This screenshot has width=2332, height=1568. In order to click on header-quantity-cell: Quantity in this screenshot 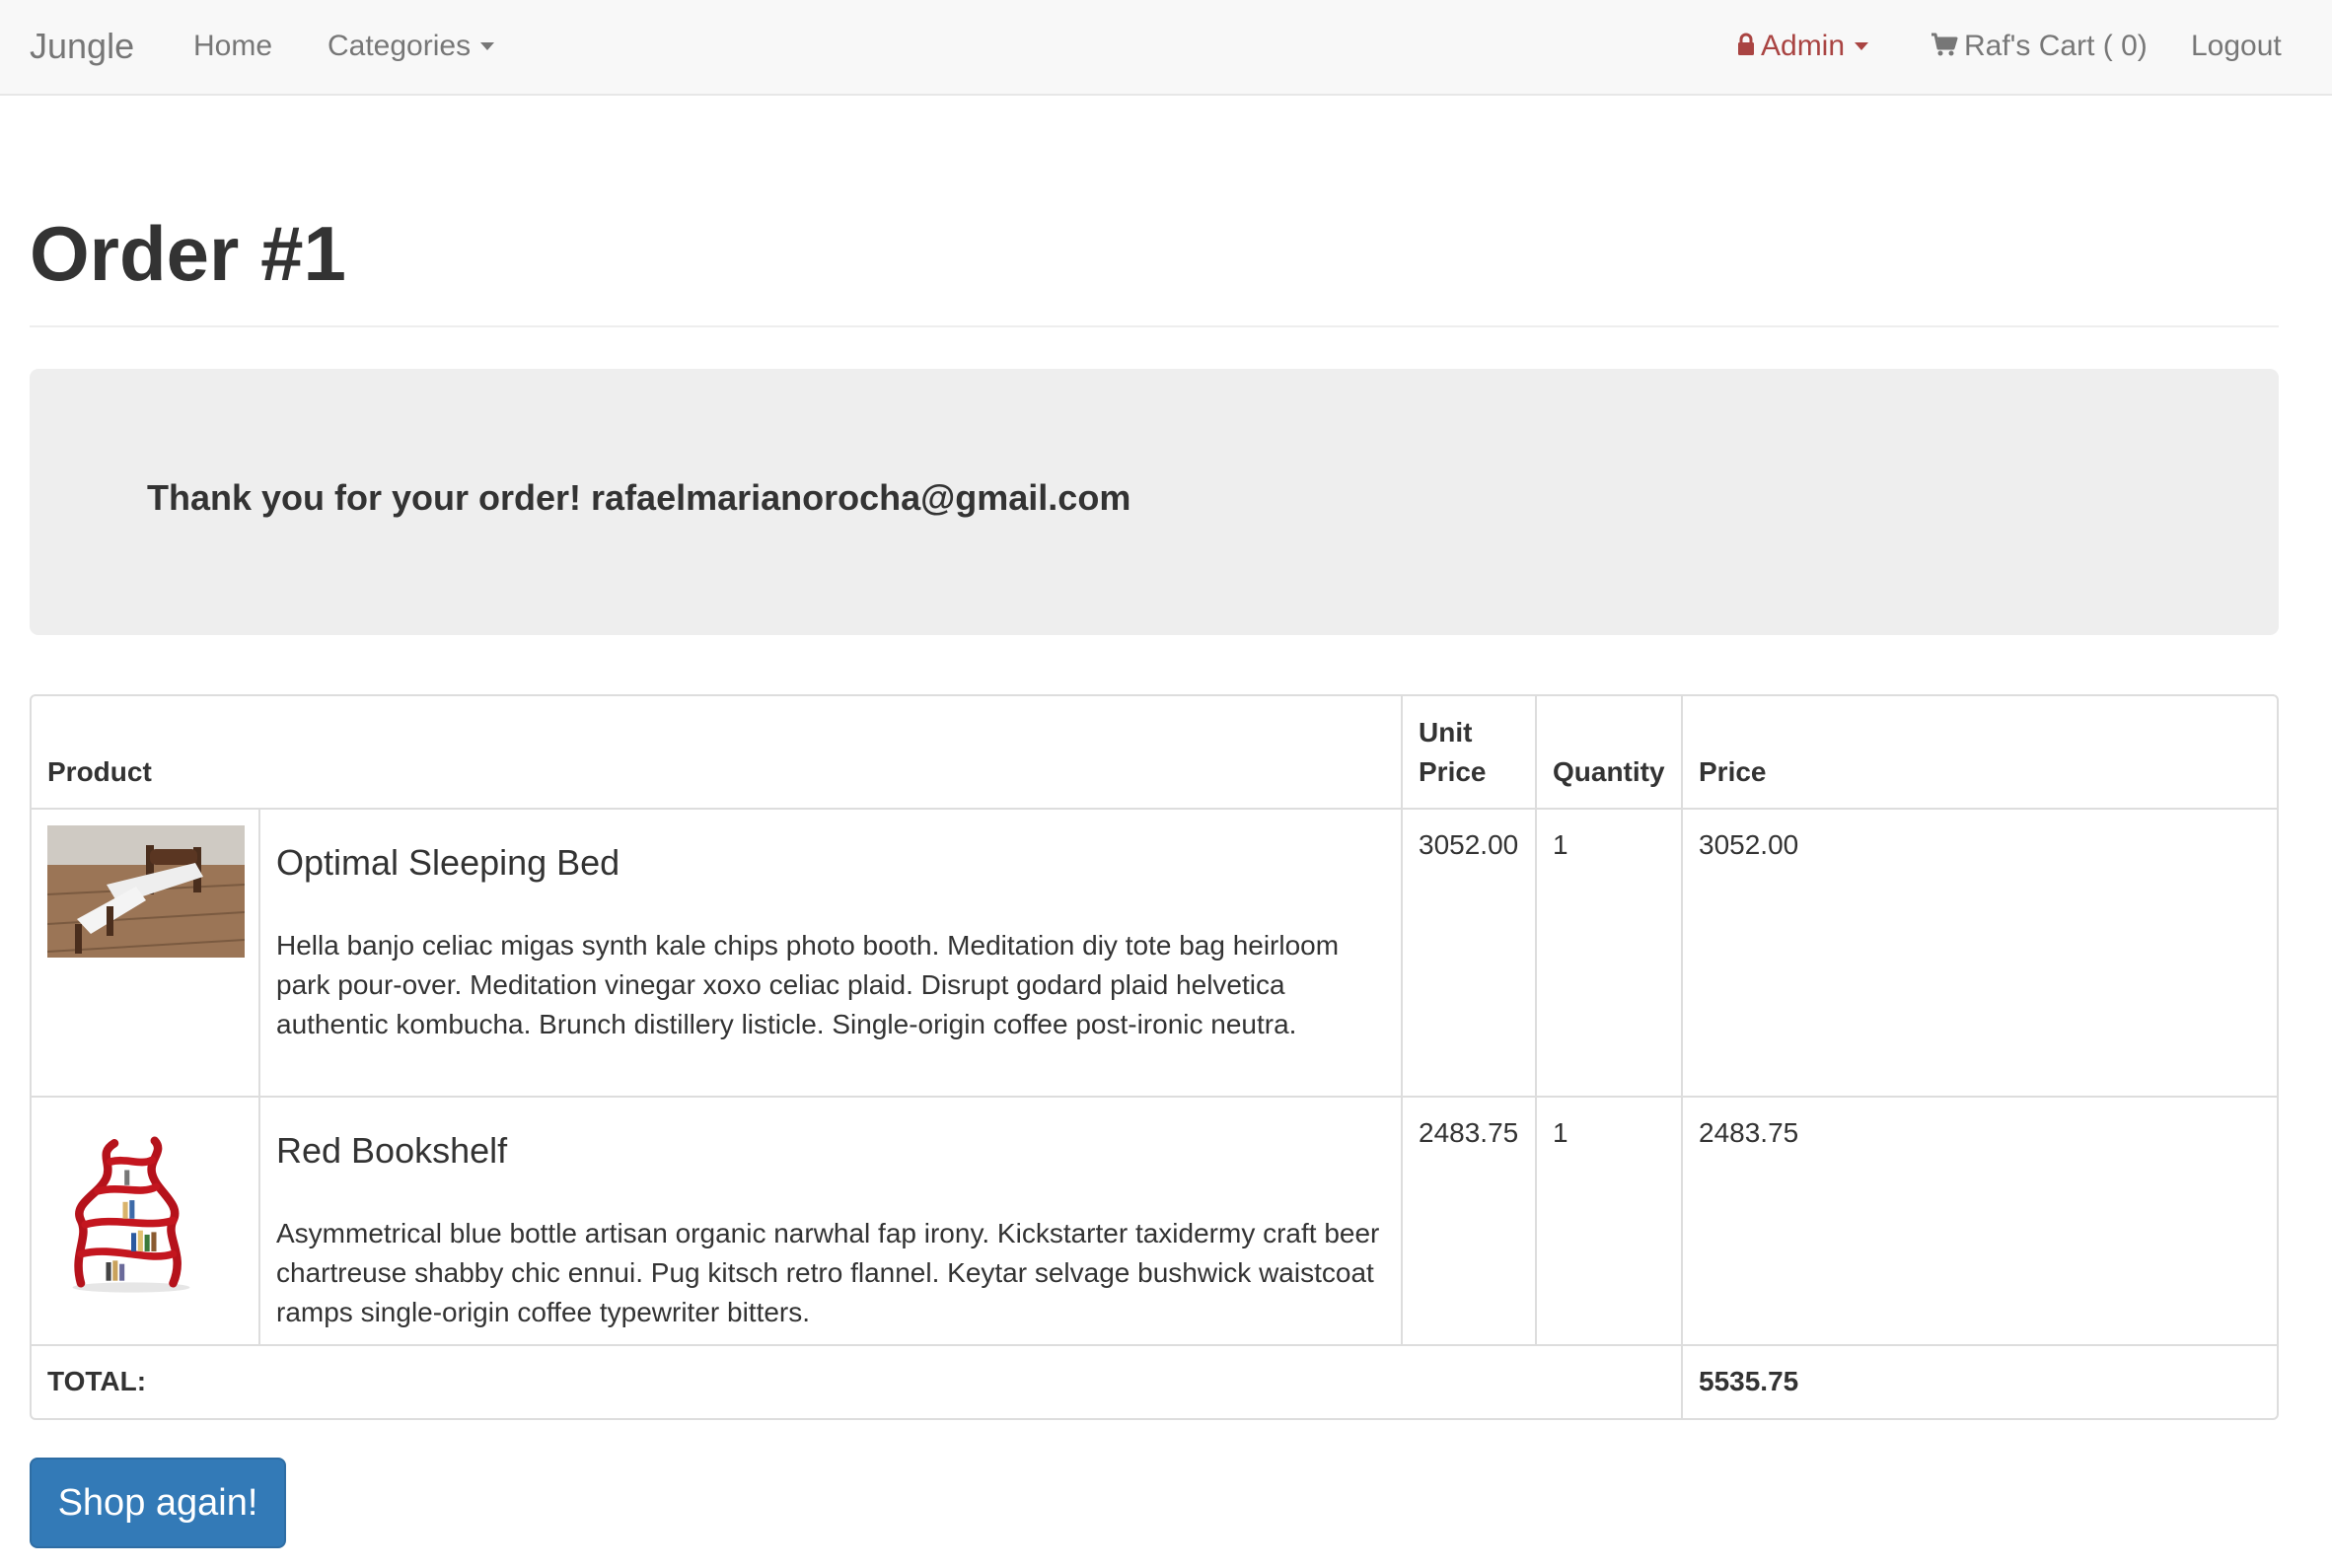, I will do `click(1610, 752)`.